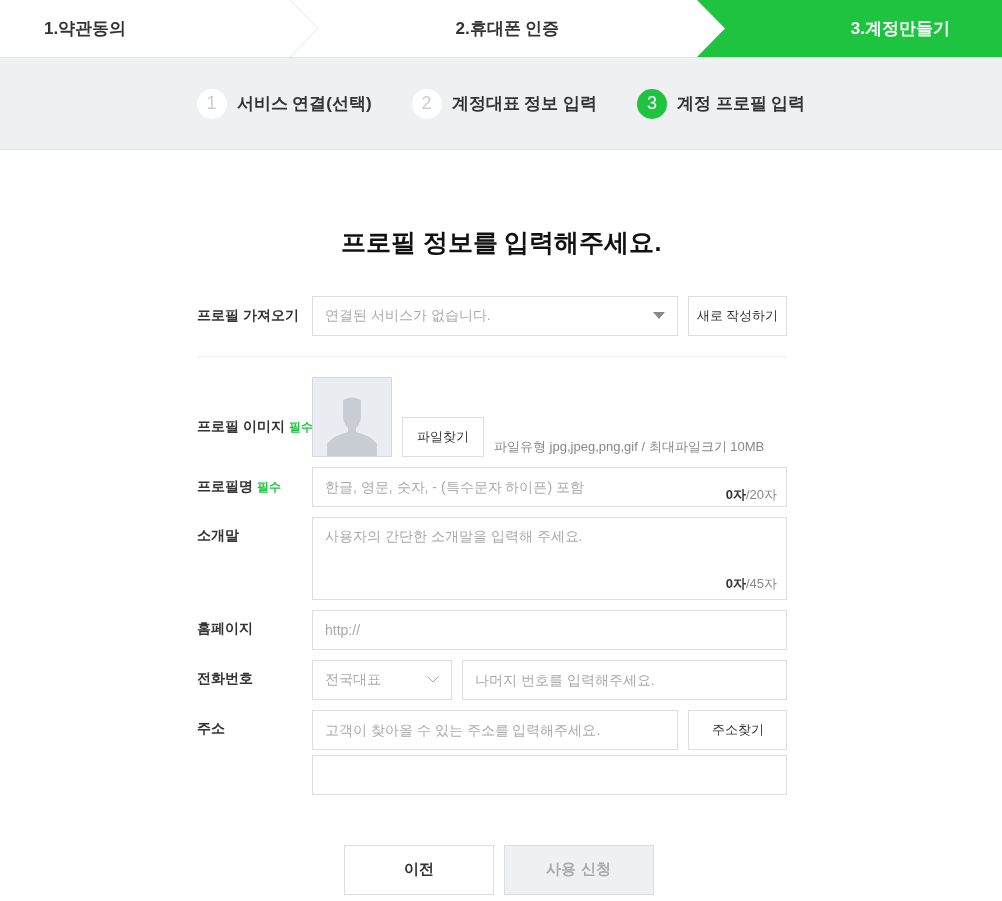 This screenshot has width=1002, height=901. Describe the element at coordinates (549, 774) in the screenshot. I see `address-detail-field` at that location.